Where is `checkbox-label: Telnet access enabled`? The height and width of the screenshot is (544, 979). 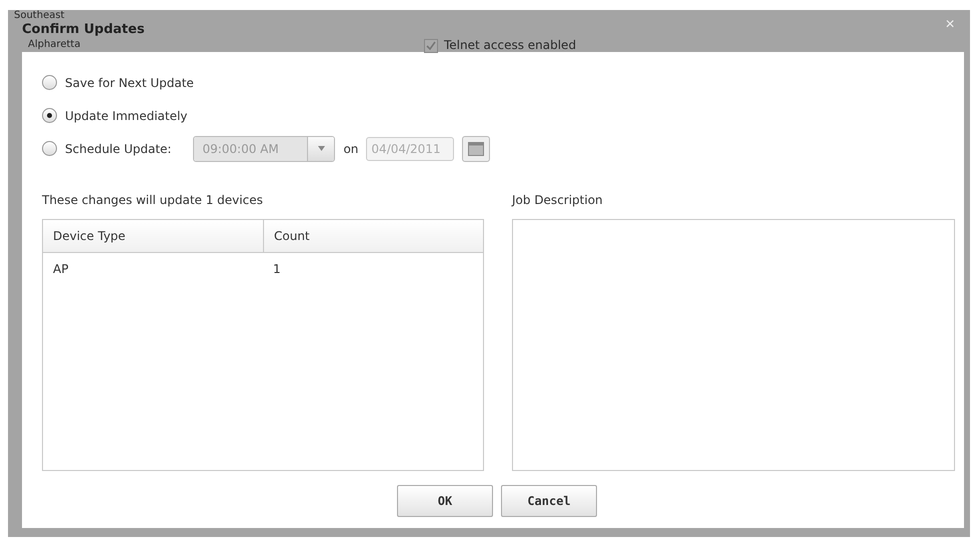 checkbox-label: Telnet access enabled is located at coordinates (510, 45).